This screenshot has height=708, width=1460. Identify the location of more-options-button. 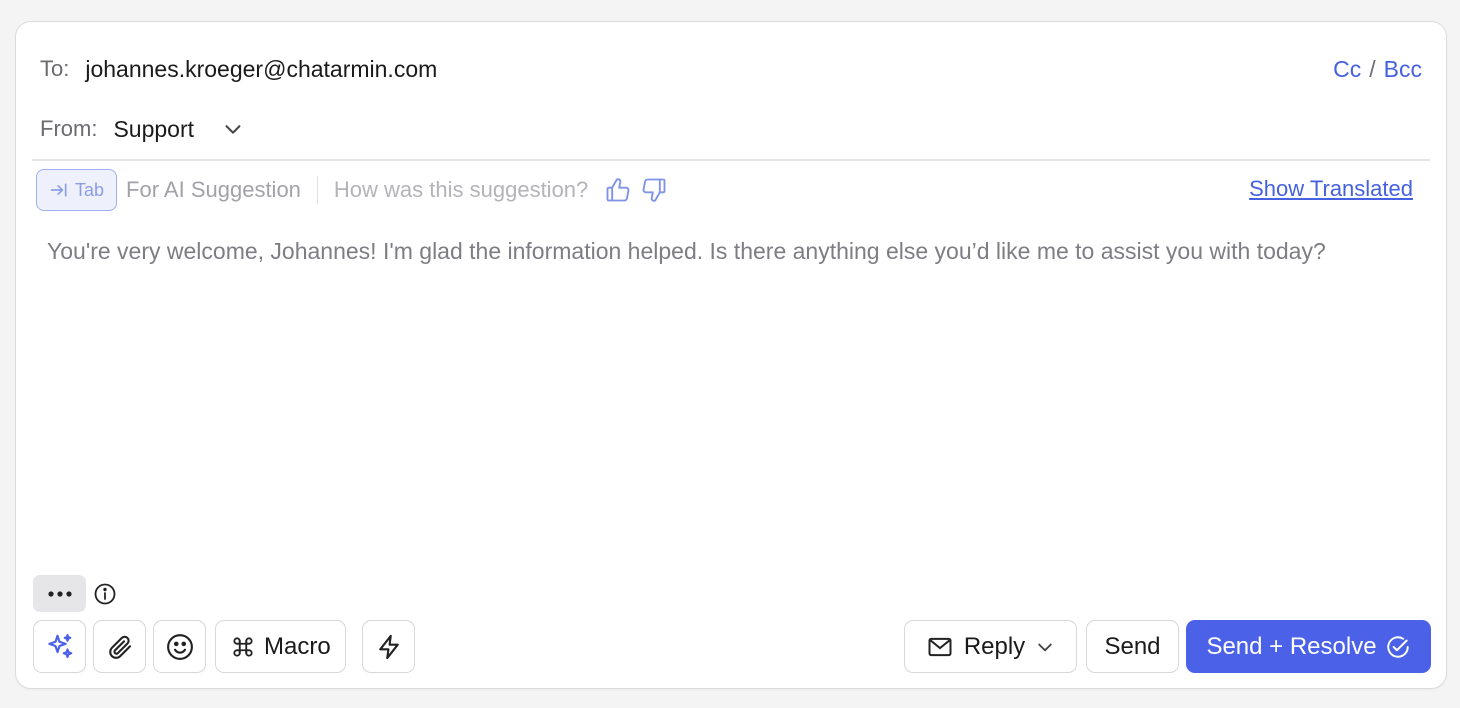
(59, 593).